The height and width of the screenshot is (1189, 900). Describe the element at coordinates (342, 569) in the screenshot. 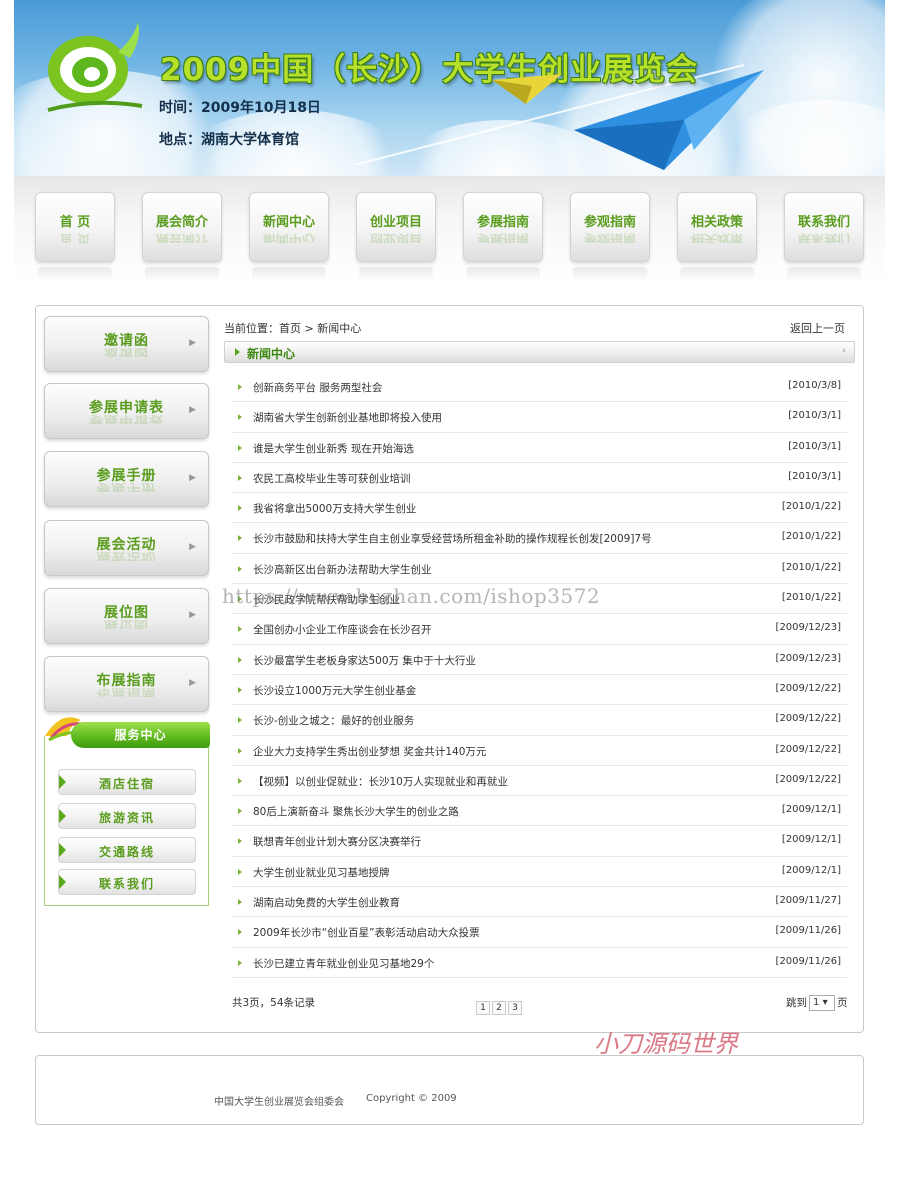

I see `news-title: 长沙高新区出台新办法帮助大学生创业` at that location.